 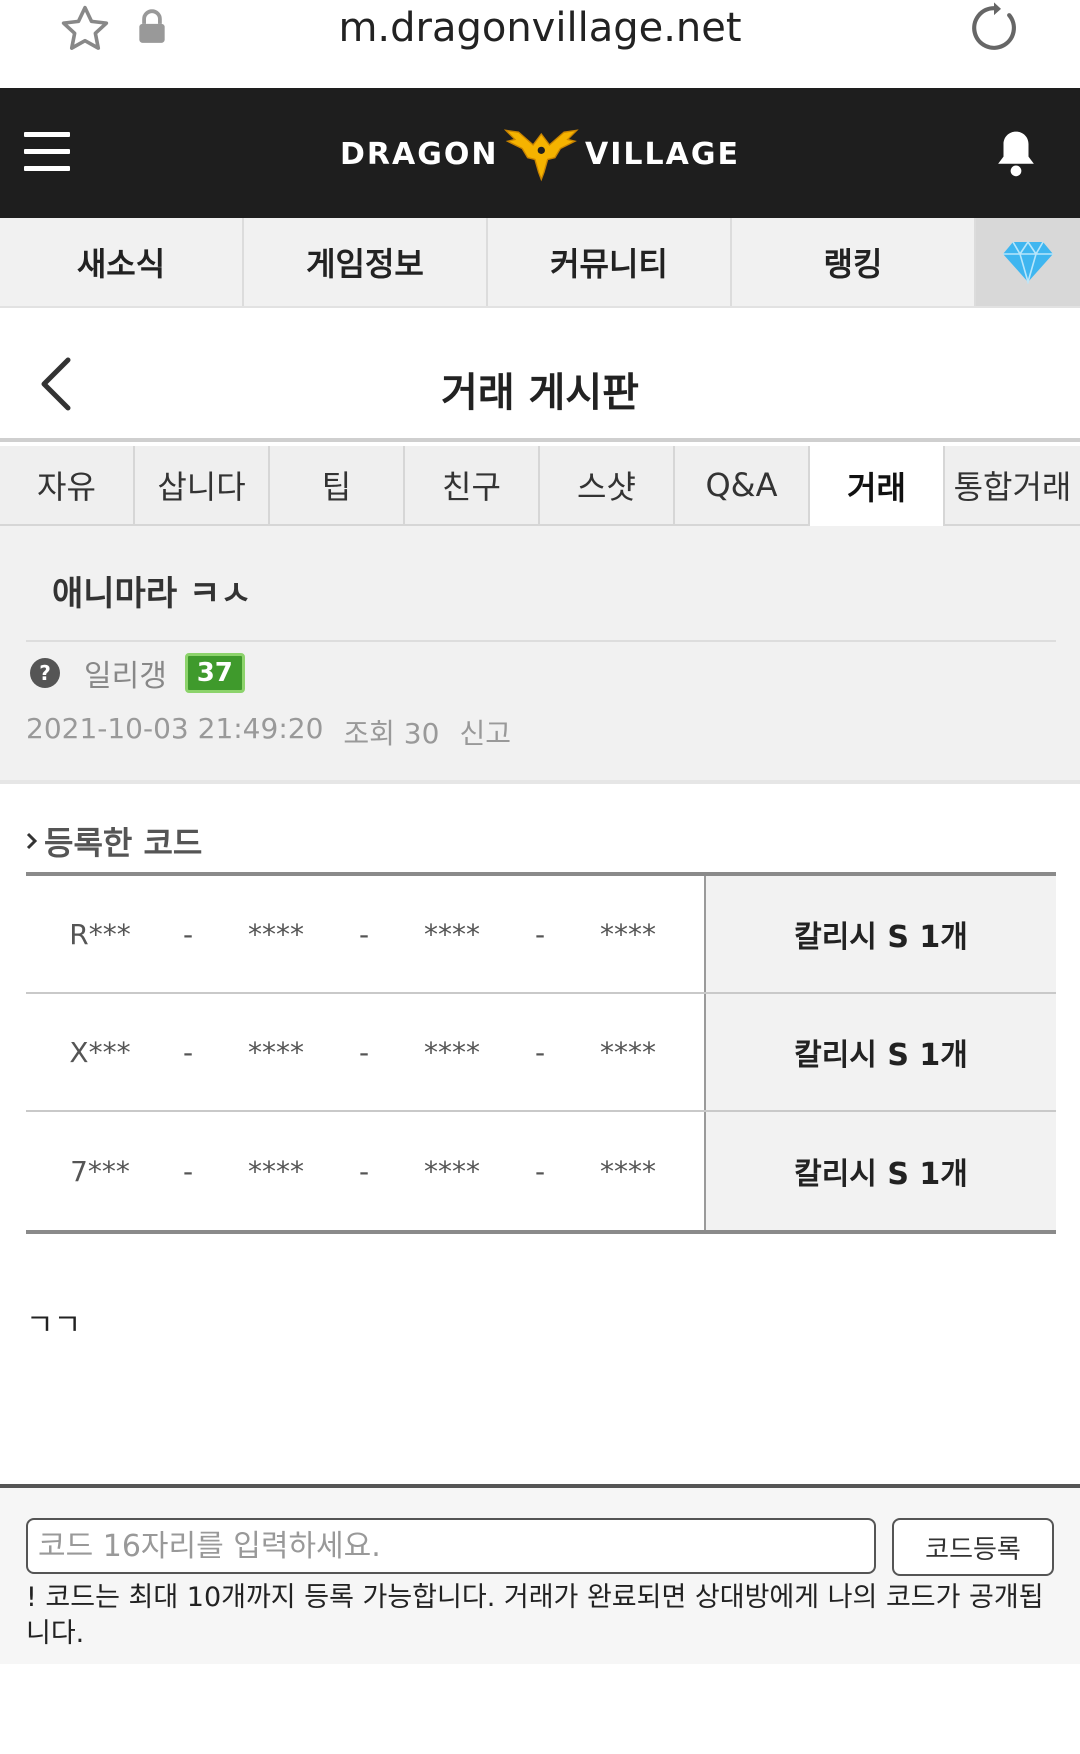 I want to click on code-row: R*** - **** - **** - **** 칼리시 S 1개, so click(x=541, y=935).